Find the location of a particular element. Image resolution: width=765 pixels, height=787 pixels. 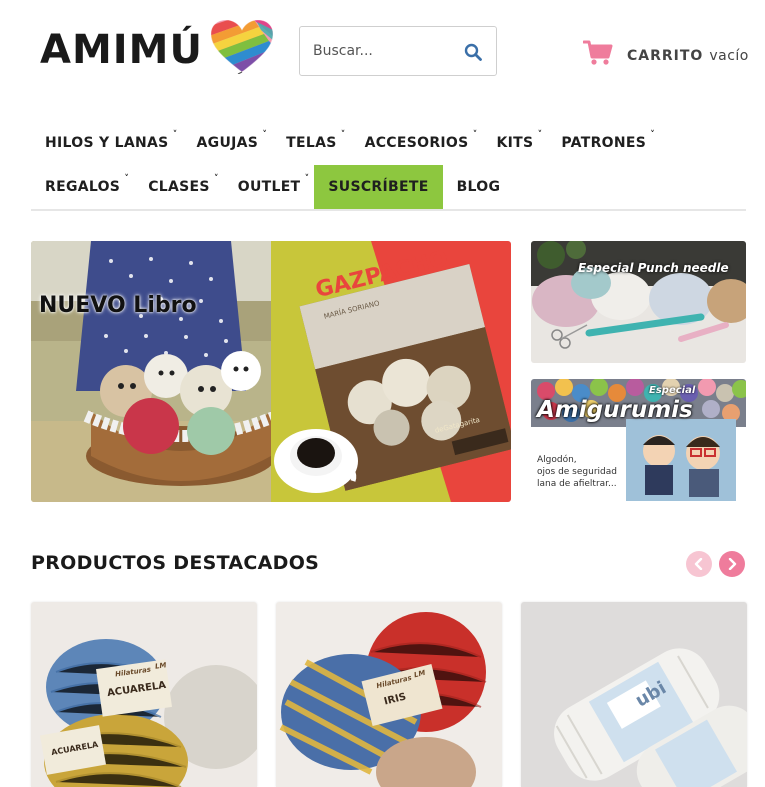

nav-item-kits: KITS ˅ is located at coordinates (515, 143).